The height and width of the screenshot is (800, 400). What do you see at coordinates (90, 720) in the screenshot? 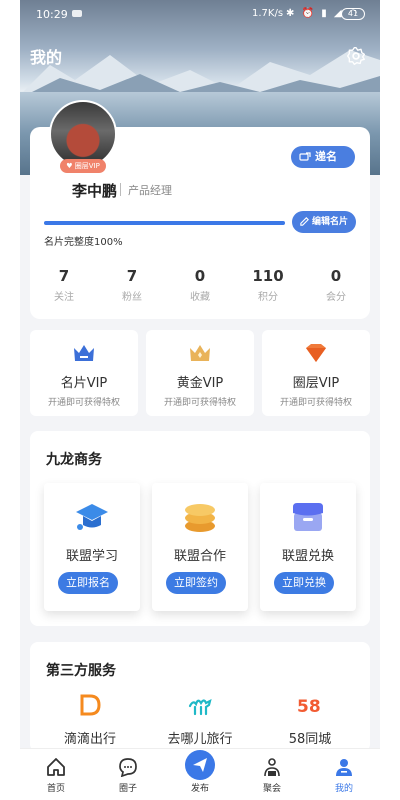
I see `service-didi: 滴滴出行` at bounding box center [90, 720].